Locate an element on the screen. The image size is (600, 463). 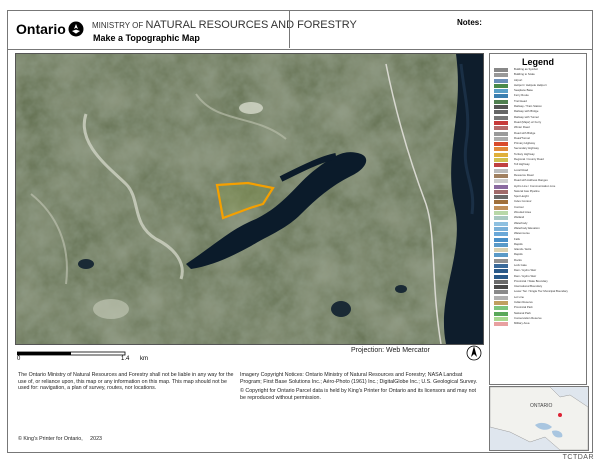
legend-label: Falls is located at coordinates (517, 238).